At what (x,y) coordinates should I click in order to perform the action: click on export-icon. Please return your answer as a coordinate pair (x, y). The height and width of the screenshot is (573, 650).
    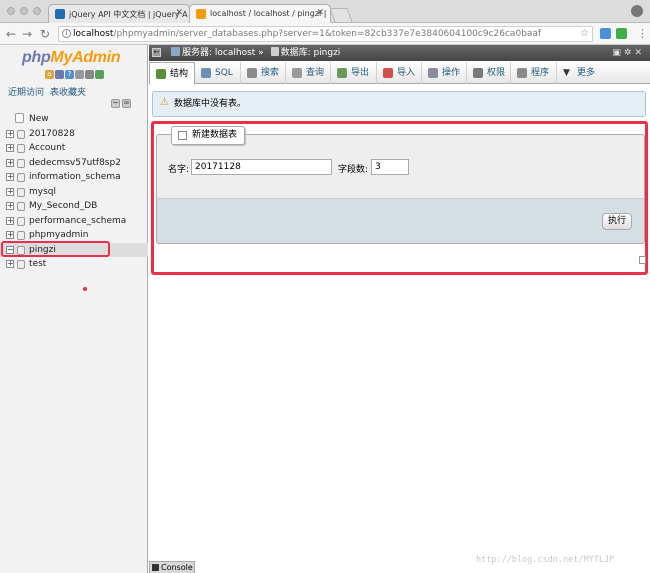
    Looking at the image, I should click on (342, 73).